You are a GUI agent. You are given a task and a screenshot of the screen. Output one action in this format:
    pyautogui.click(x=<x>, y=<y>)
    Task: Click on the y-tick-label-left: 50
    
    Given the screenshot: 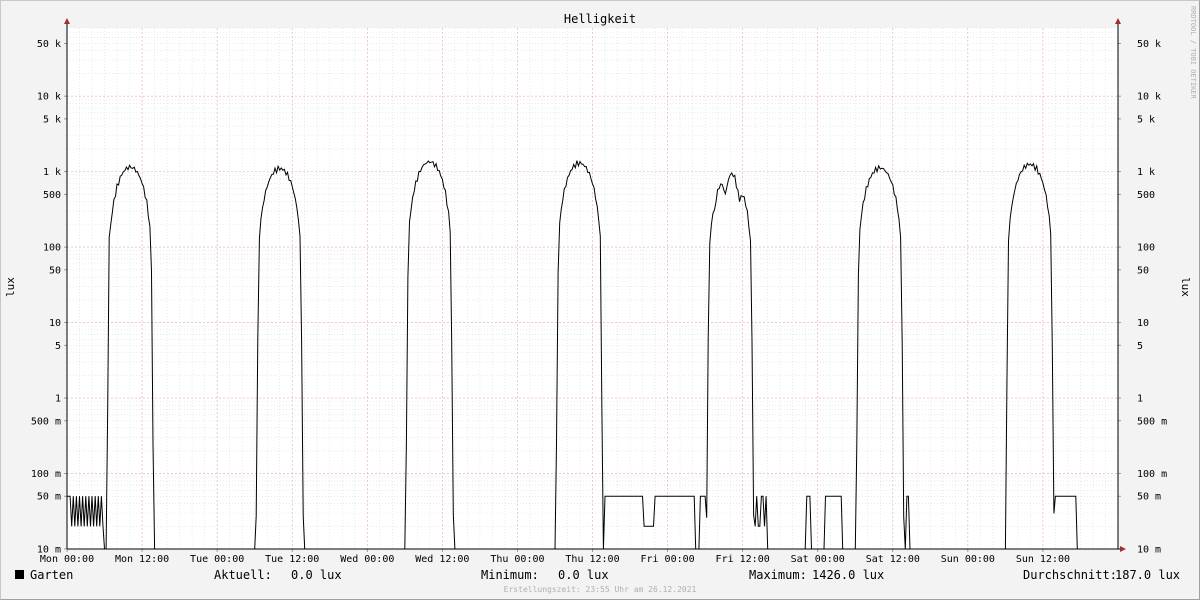 What is the action you would take?
    pyautogui.click(x=55, y=270)
    